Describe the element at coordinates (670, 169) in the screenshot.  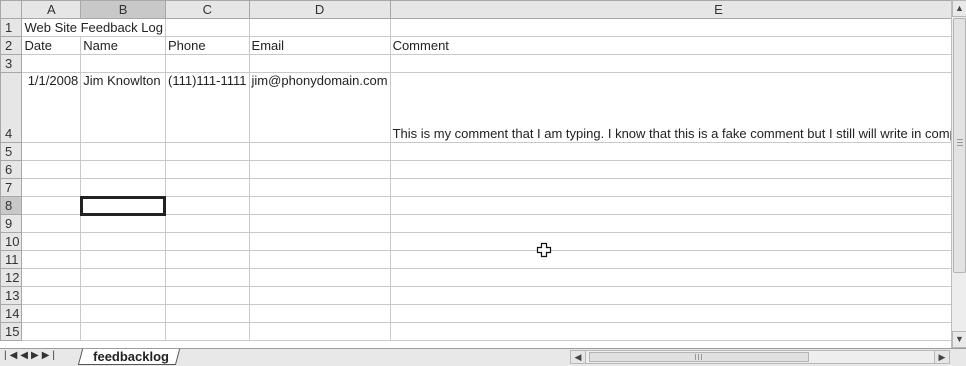
I see `cell-e6` at that location.